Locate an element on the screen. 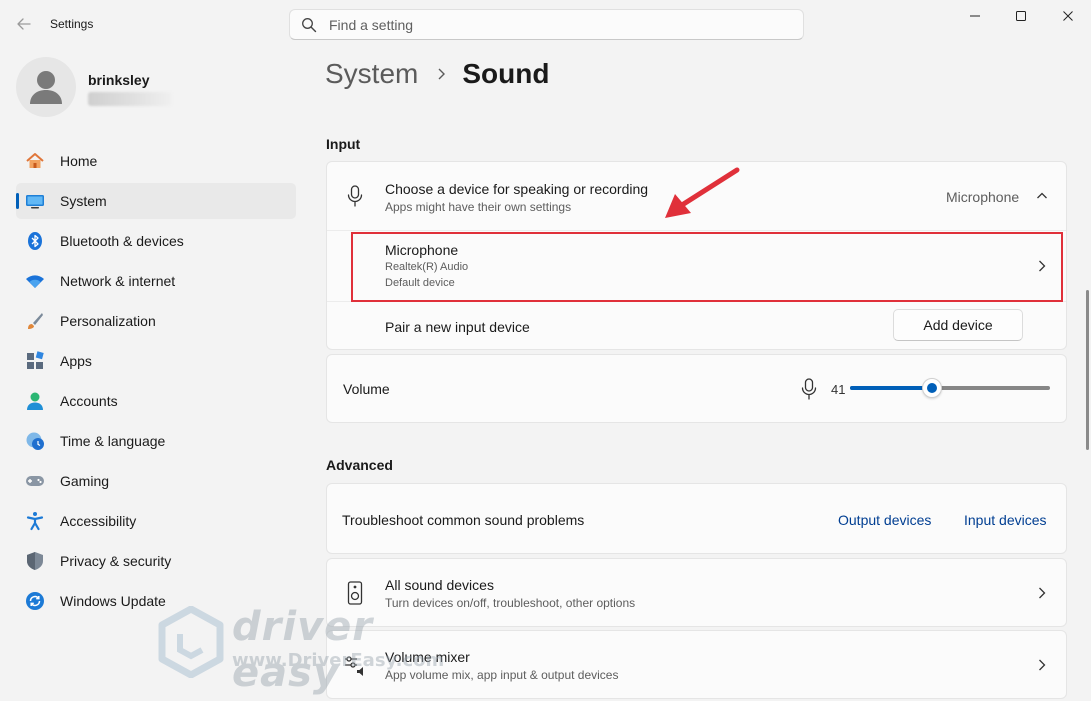  device-name: Microphone is located at coordinates (422, 250).